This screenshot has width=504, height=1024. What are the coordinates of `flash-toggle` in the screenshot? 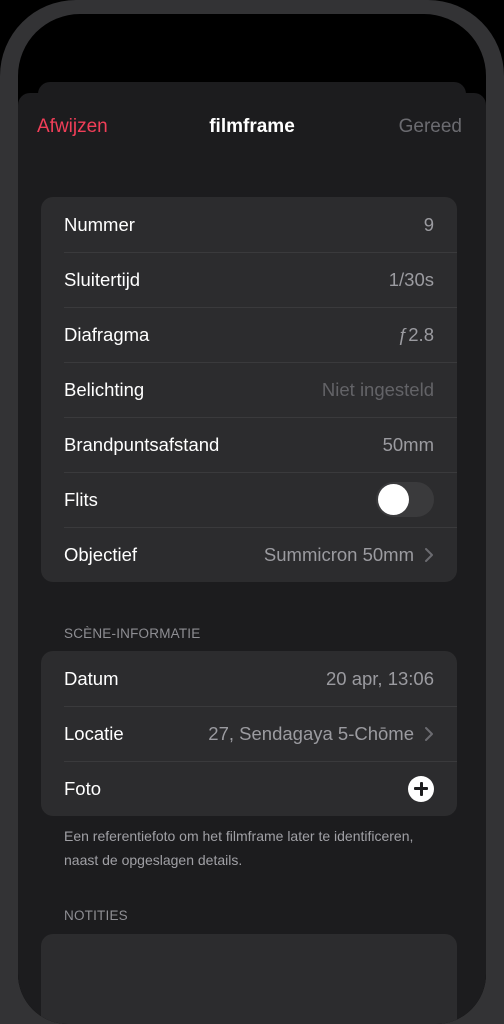 It's located at (405, 499).